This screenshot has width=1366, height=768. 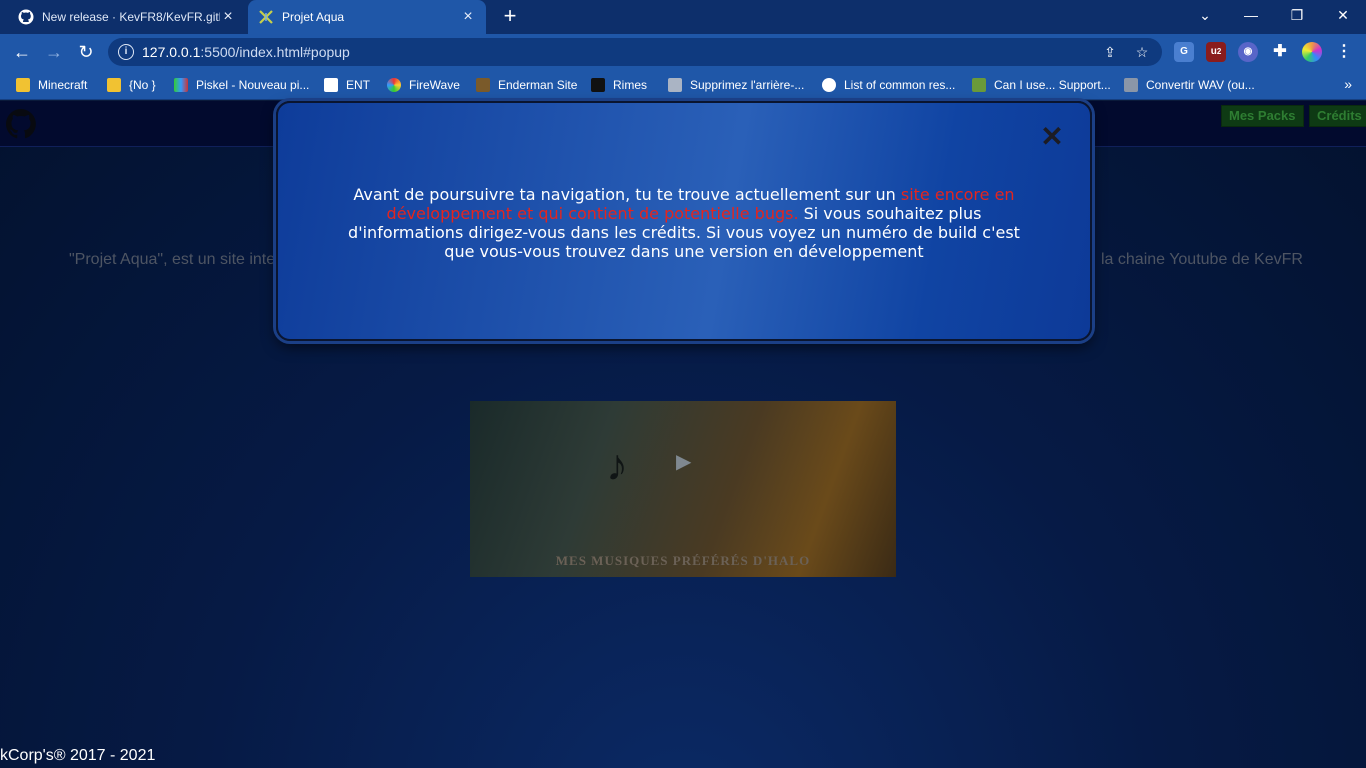 I want to click on rimes-icon, so click(x=598, y=85).